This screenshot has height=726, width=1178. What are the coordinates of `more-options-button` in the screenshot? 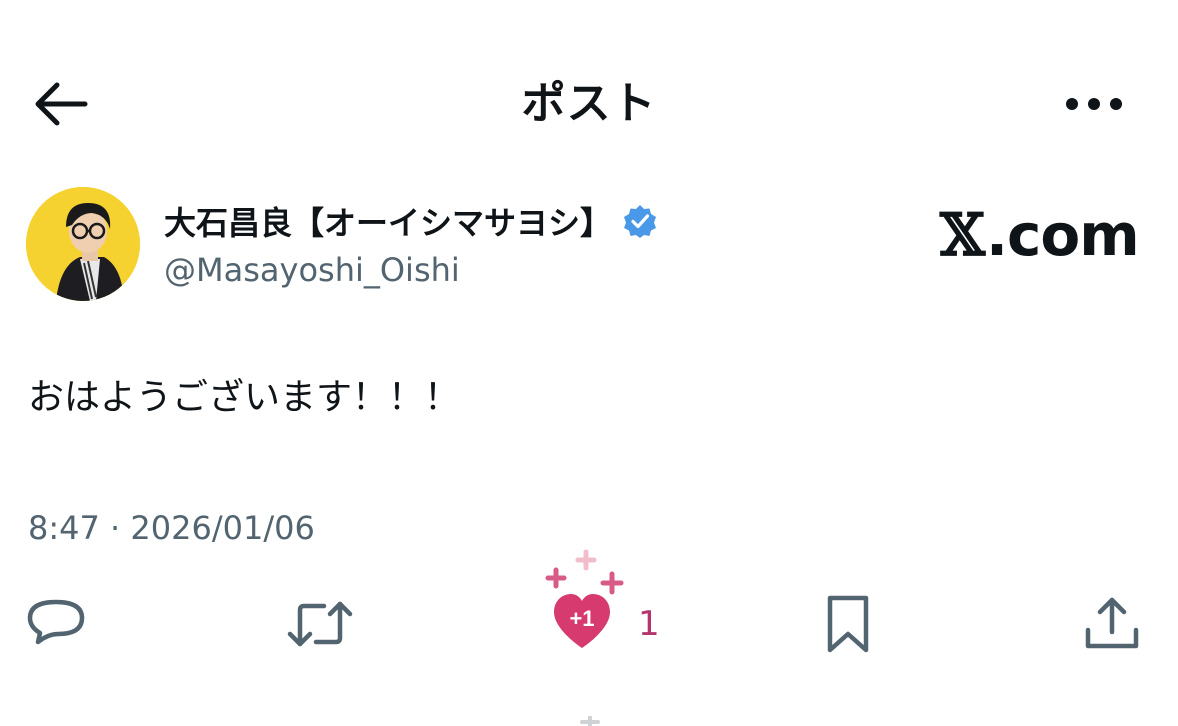 It's located at (1094, 104).